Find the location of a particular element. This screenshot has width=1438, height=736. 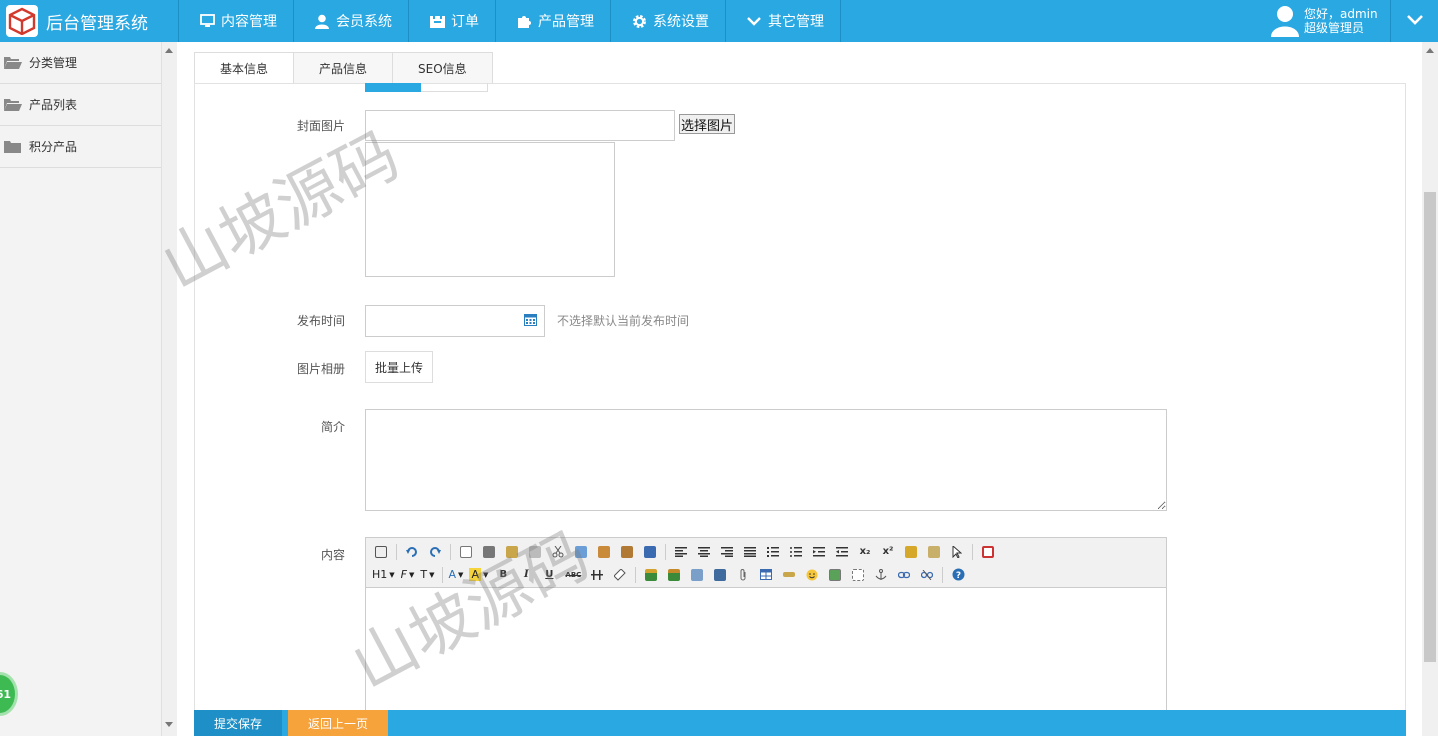

eraser-icon is located at coordinates (620, 575).